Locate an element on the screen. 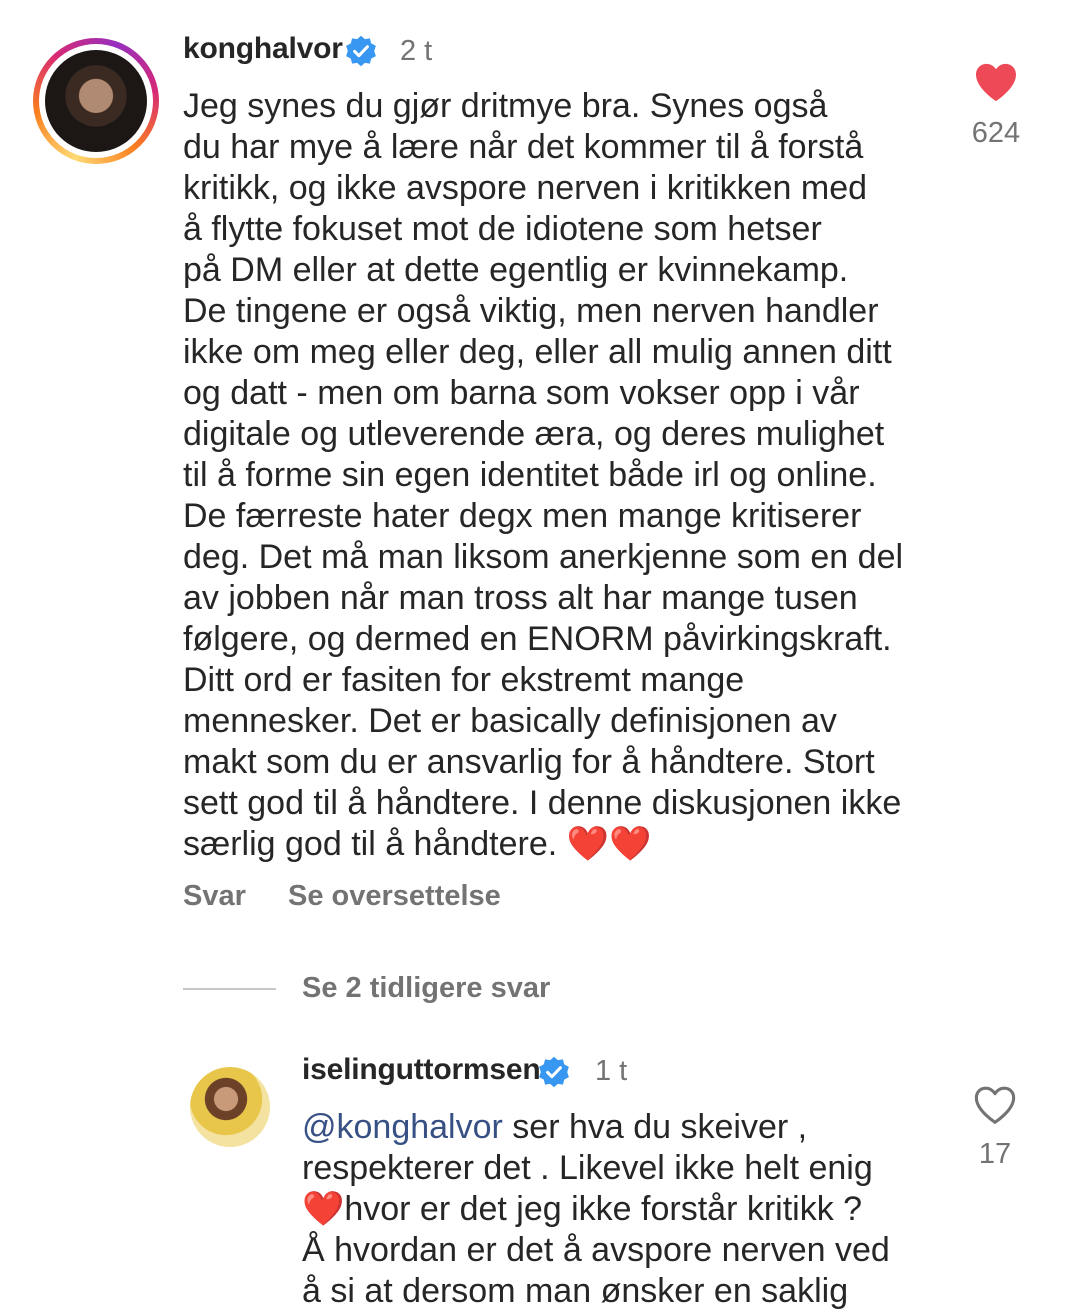  comment-timestamp: 2 t is located at coordinates (416, 51).